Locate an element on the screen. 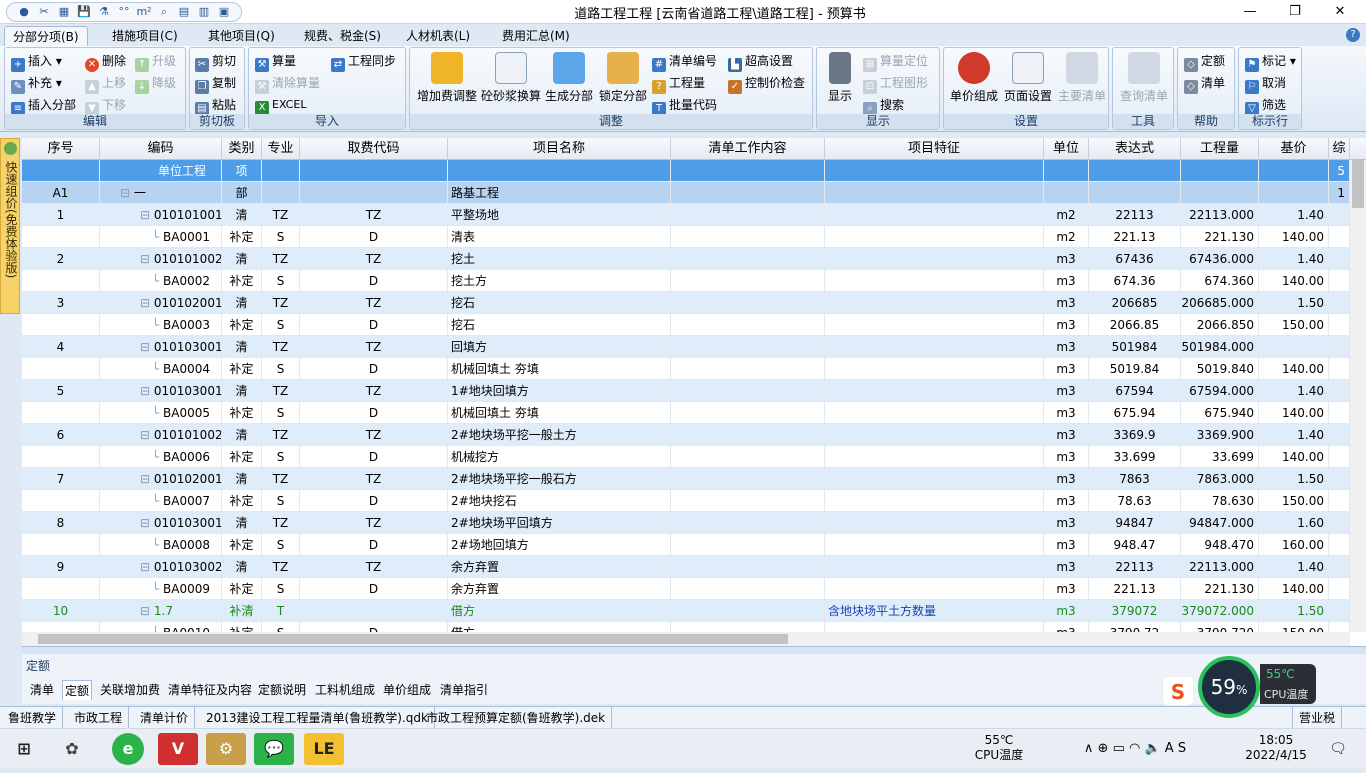 The width and height of the screenshot is (1366, 773). system-tray-icons: ∧ ⊕ ▭ ◠ 🔈 A S is located at coordinates (1135, 749).